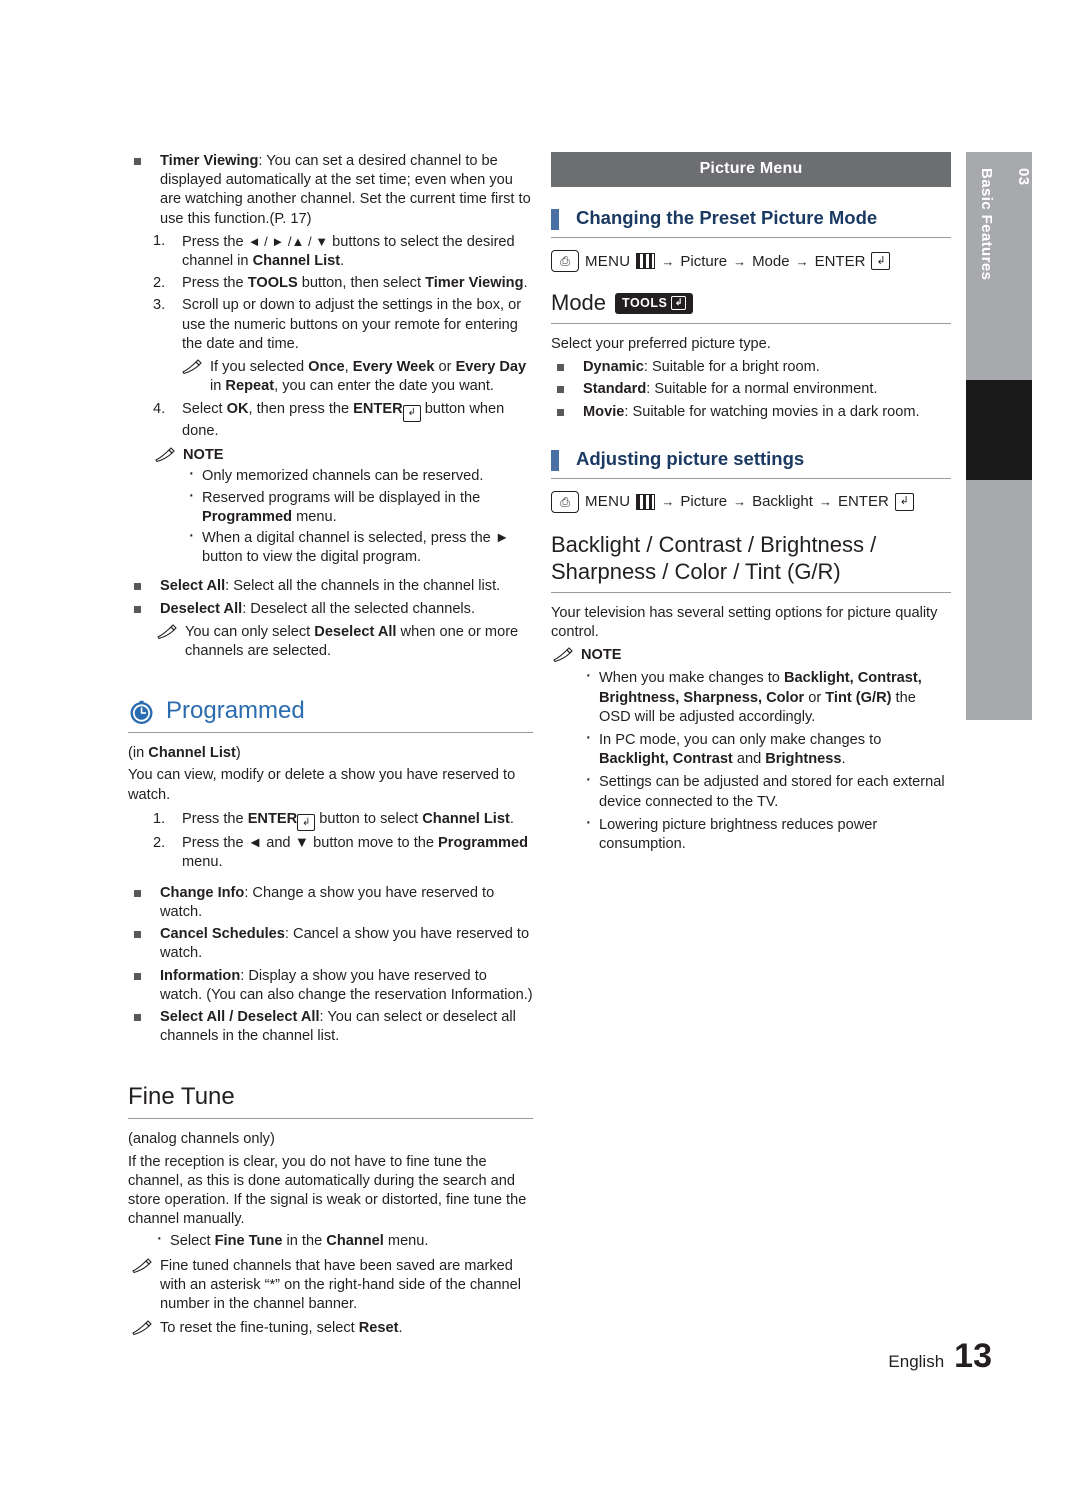 The width and height of the screenshot is (1080, 1494). Describe the element at coordinates (999, 262) in the screenshot. I see `chapter-tab-text: 03 Basic Features` at that location.